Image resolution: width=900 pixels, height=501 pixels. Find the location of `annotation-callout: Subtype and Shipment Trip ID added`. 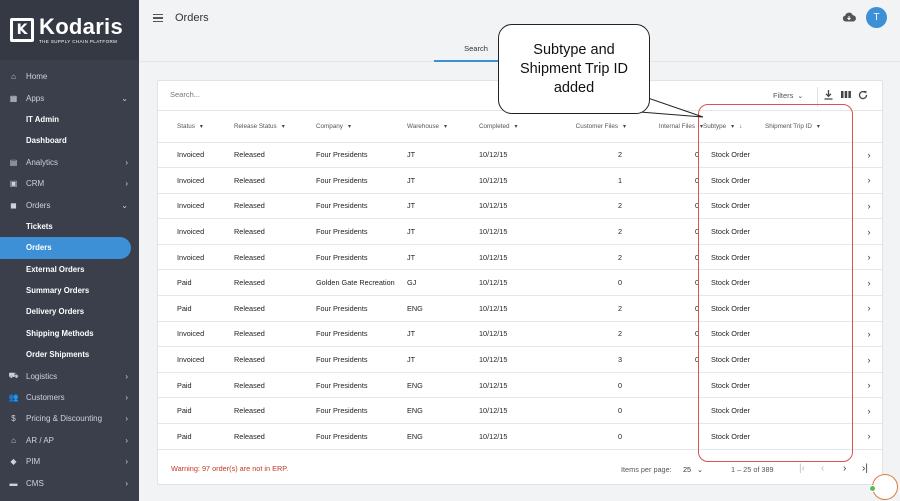

annotation-callout: Subtype and Shipment Trip ID added is located at coordinates (574, 69).